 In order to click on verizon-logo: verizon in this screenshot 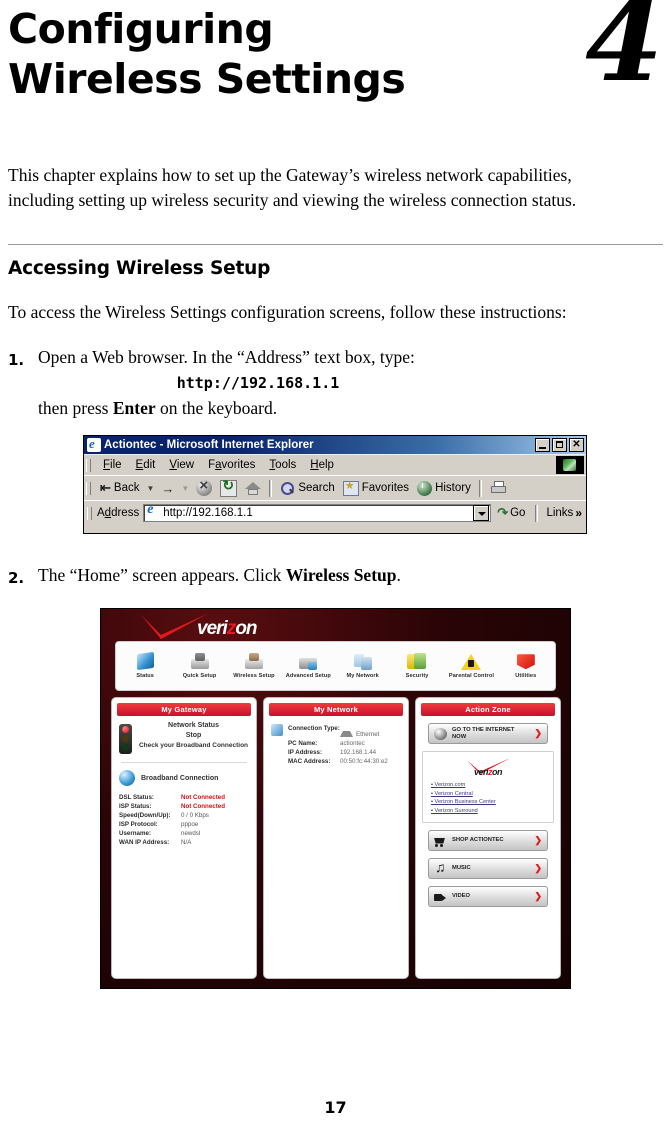, I will do `click(214, 627)`.